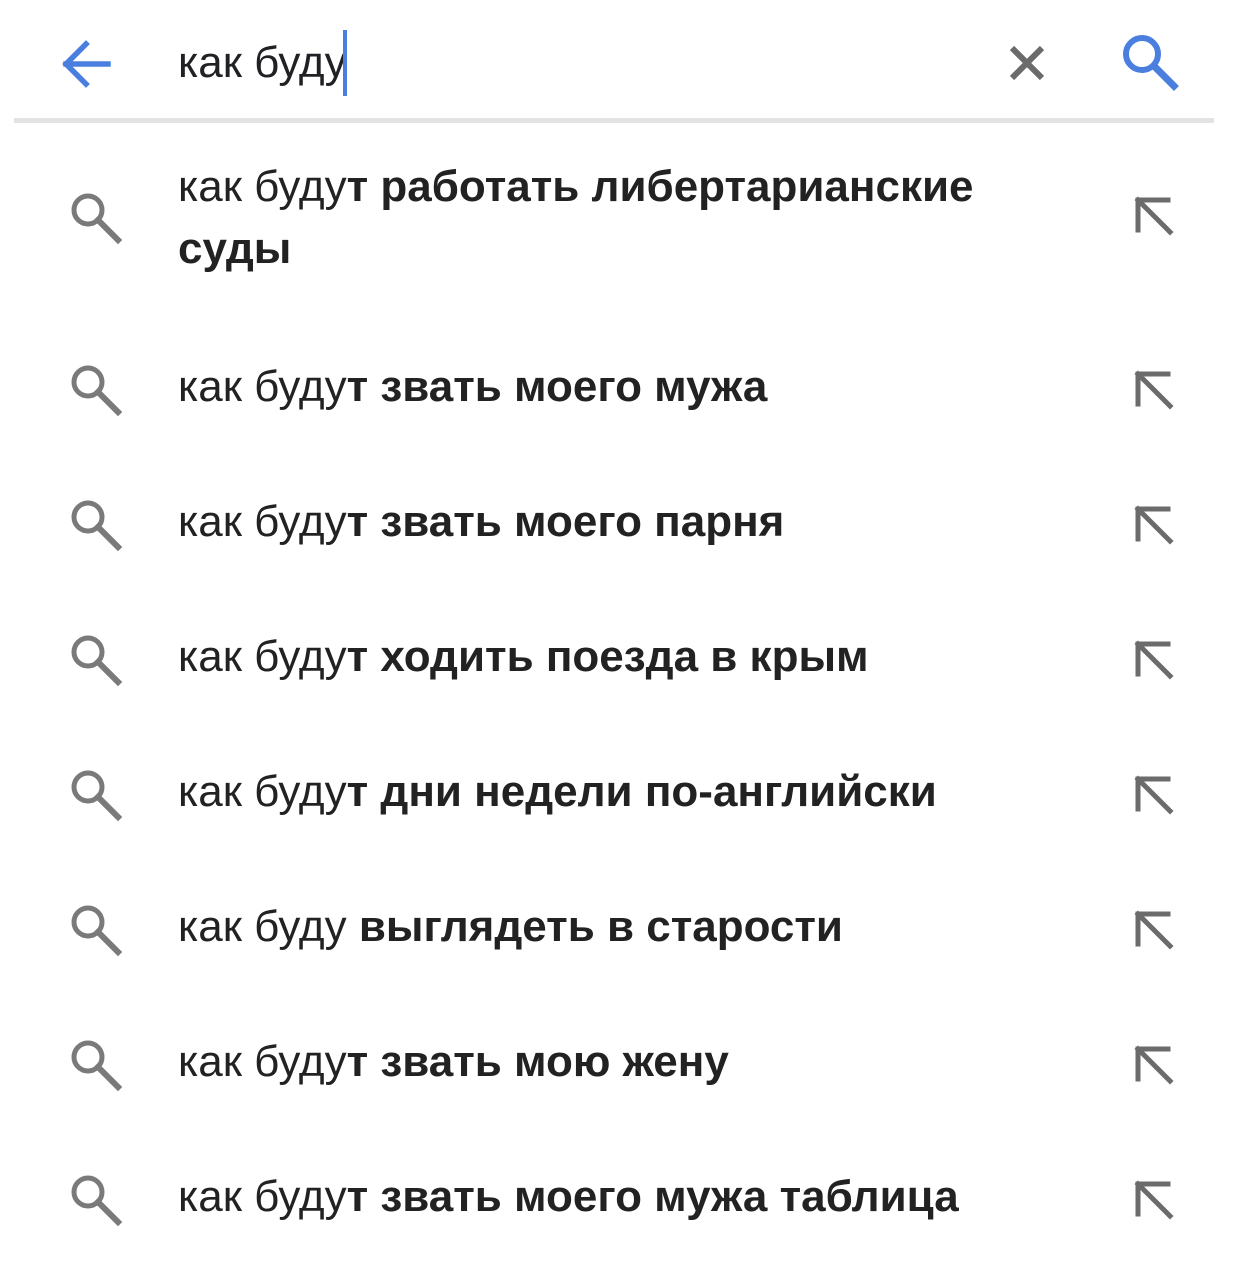  I want to click on search-query-text: как буду, so click(262, 63).